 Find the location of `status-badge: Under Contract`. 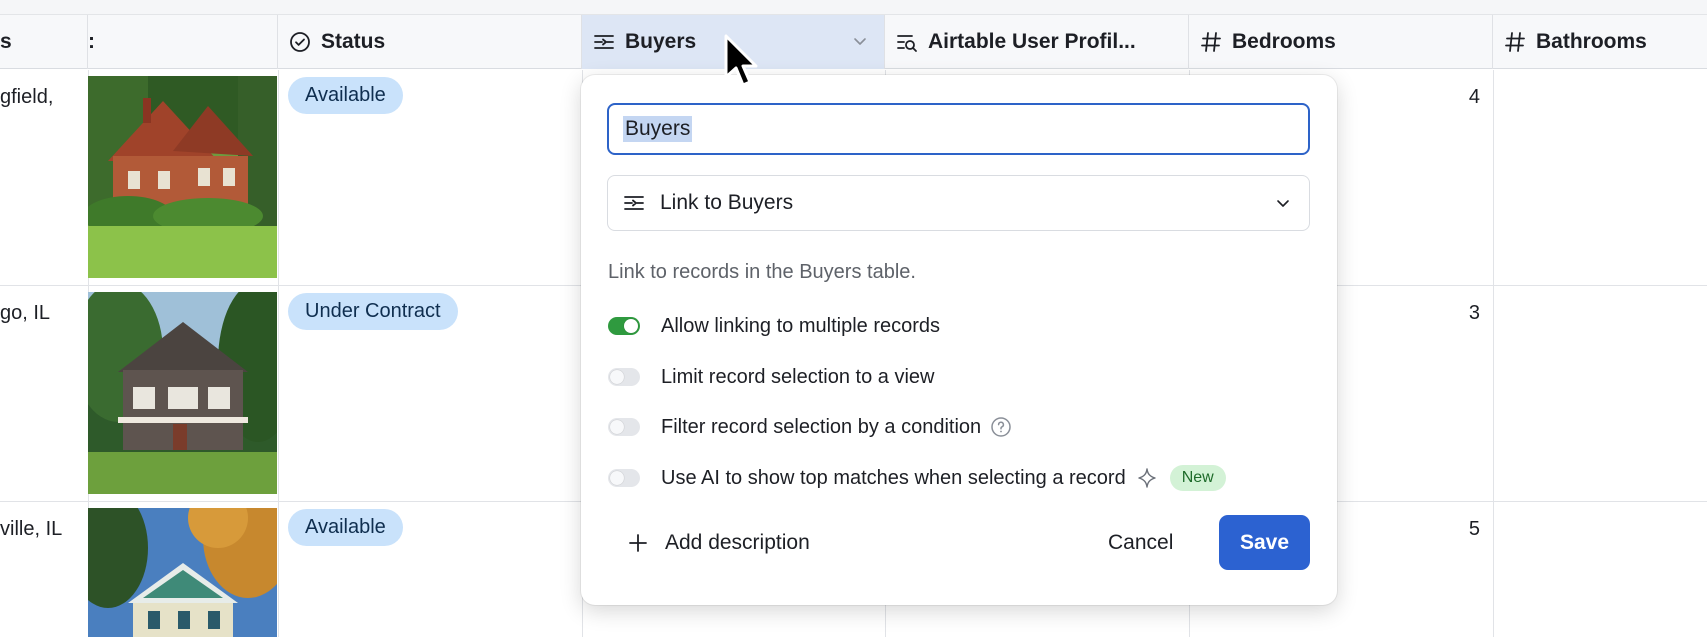

status-badge: Under Contract is located at coordinates (373, 311).